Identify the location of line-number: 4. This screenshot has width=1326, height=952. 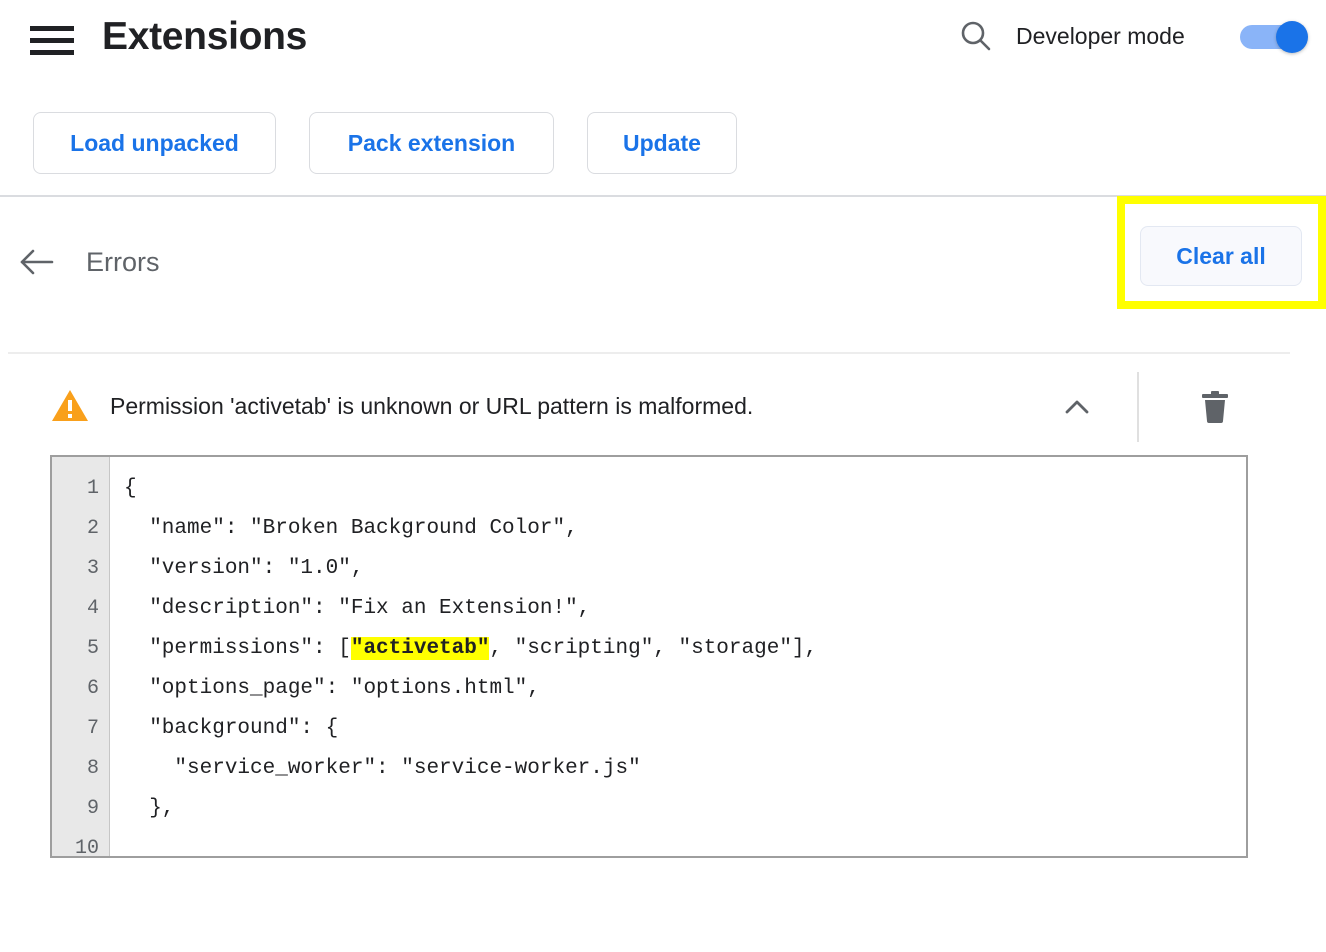
(92, 608).